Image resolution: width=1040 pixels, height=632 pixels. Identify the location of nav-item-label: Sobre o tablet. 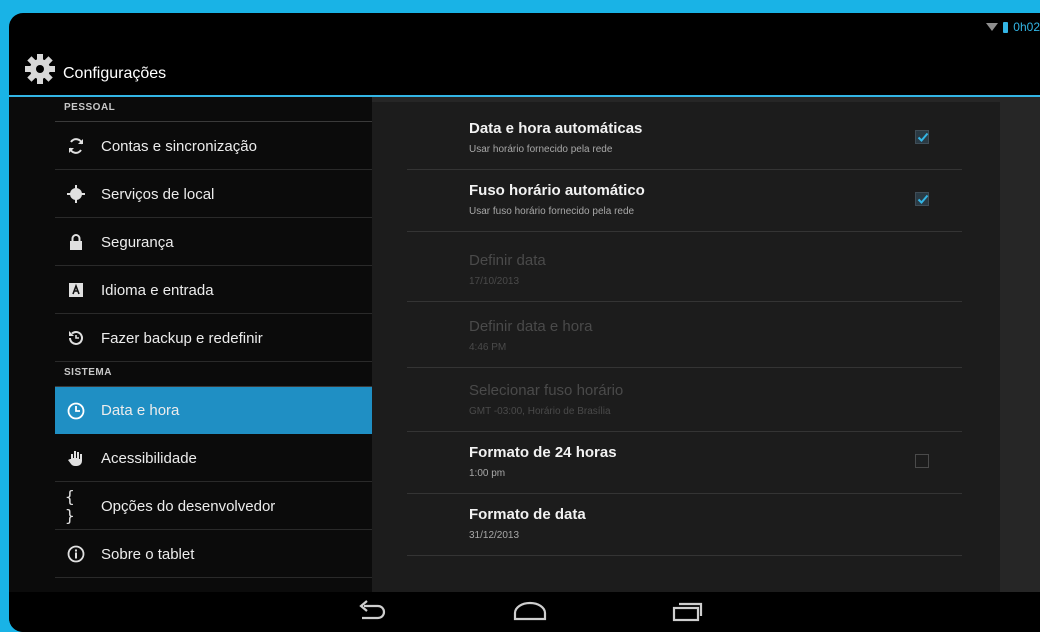
(148, 554).